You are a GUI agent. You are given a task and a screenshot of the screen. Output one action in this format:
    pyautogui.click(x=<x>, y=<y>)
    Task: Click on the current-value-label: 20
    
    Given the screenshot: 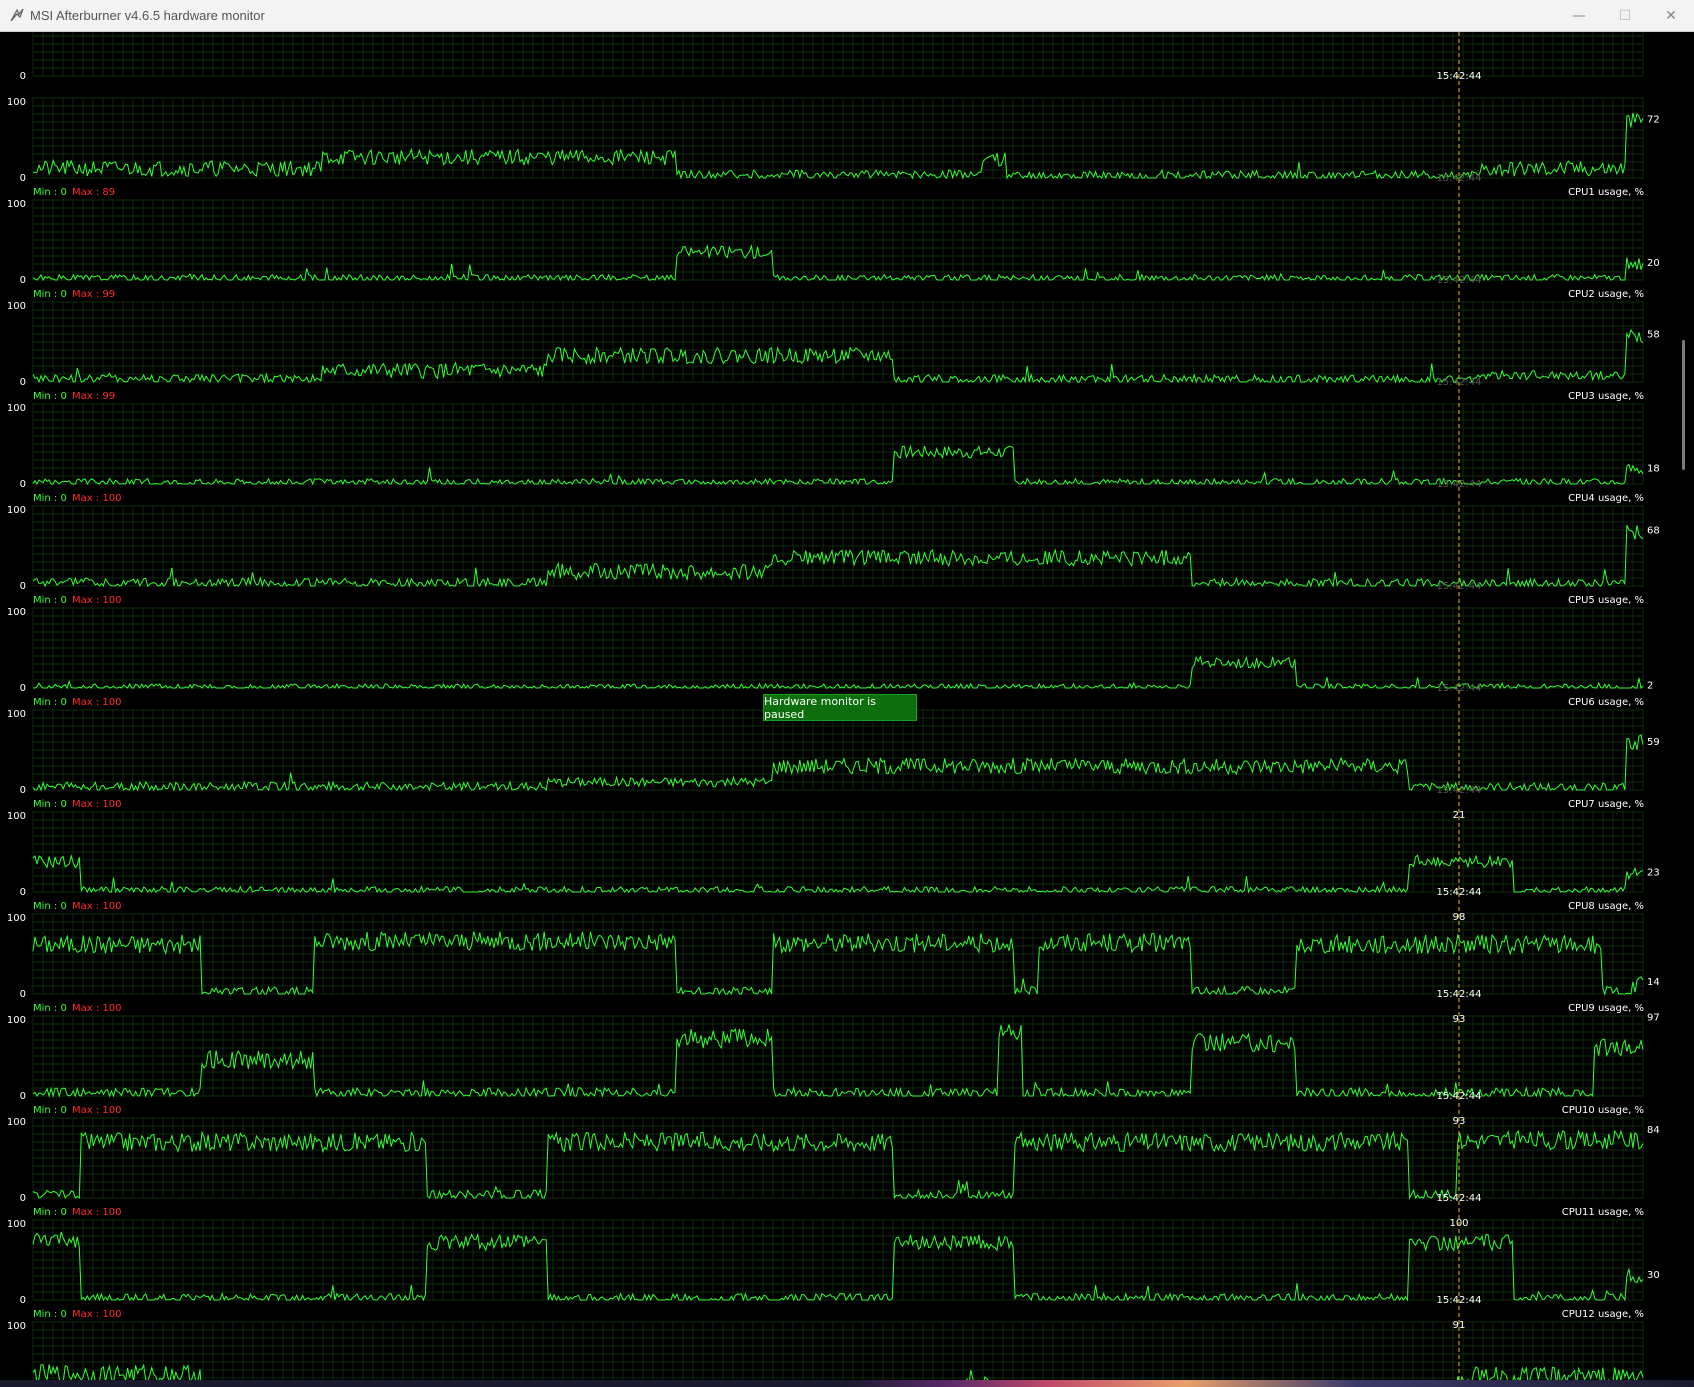 What is the action you would take?
    pyautogui.click(x=1653, y=263)
    